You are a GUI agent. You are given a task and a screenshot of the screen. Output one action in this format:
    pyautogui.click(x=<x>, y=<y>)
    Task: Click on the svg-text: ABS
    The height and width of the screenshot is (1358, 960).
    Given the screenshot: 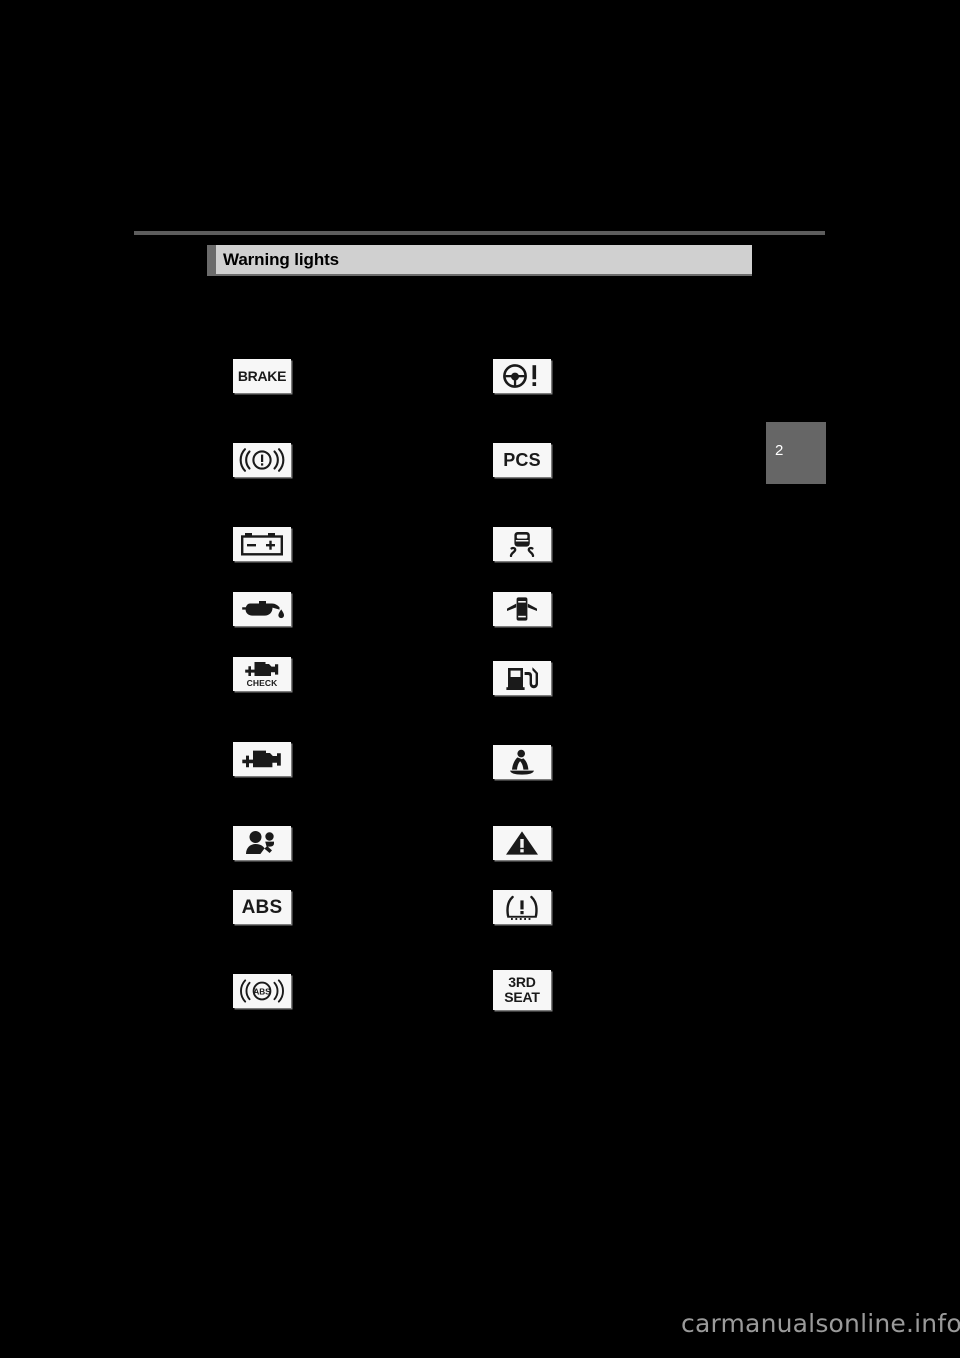 What is the action you would take?
    pyautogui.click(x=262, y=992)
    